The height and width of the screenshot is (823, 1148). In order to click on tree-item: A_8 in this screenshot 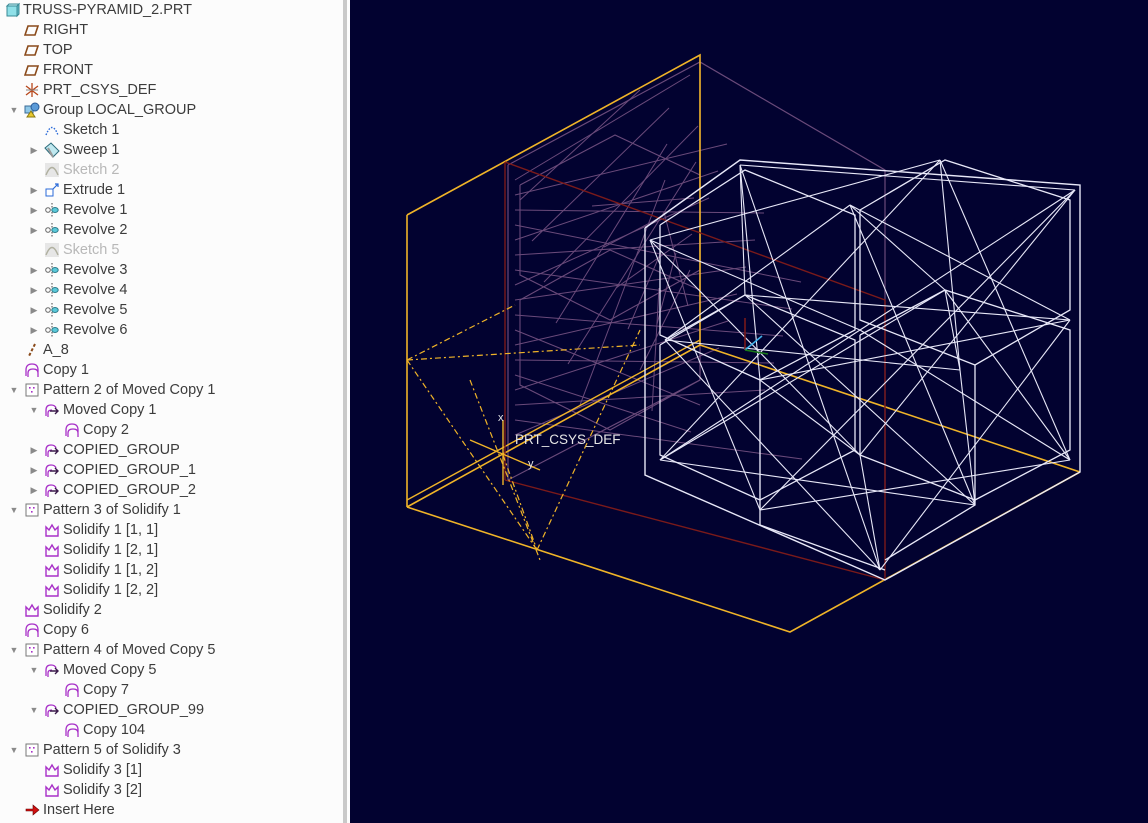, I will do `click(38, 350)`.